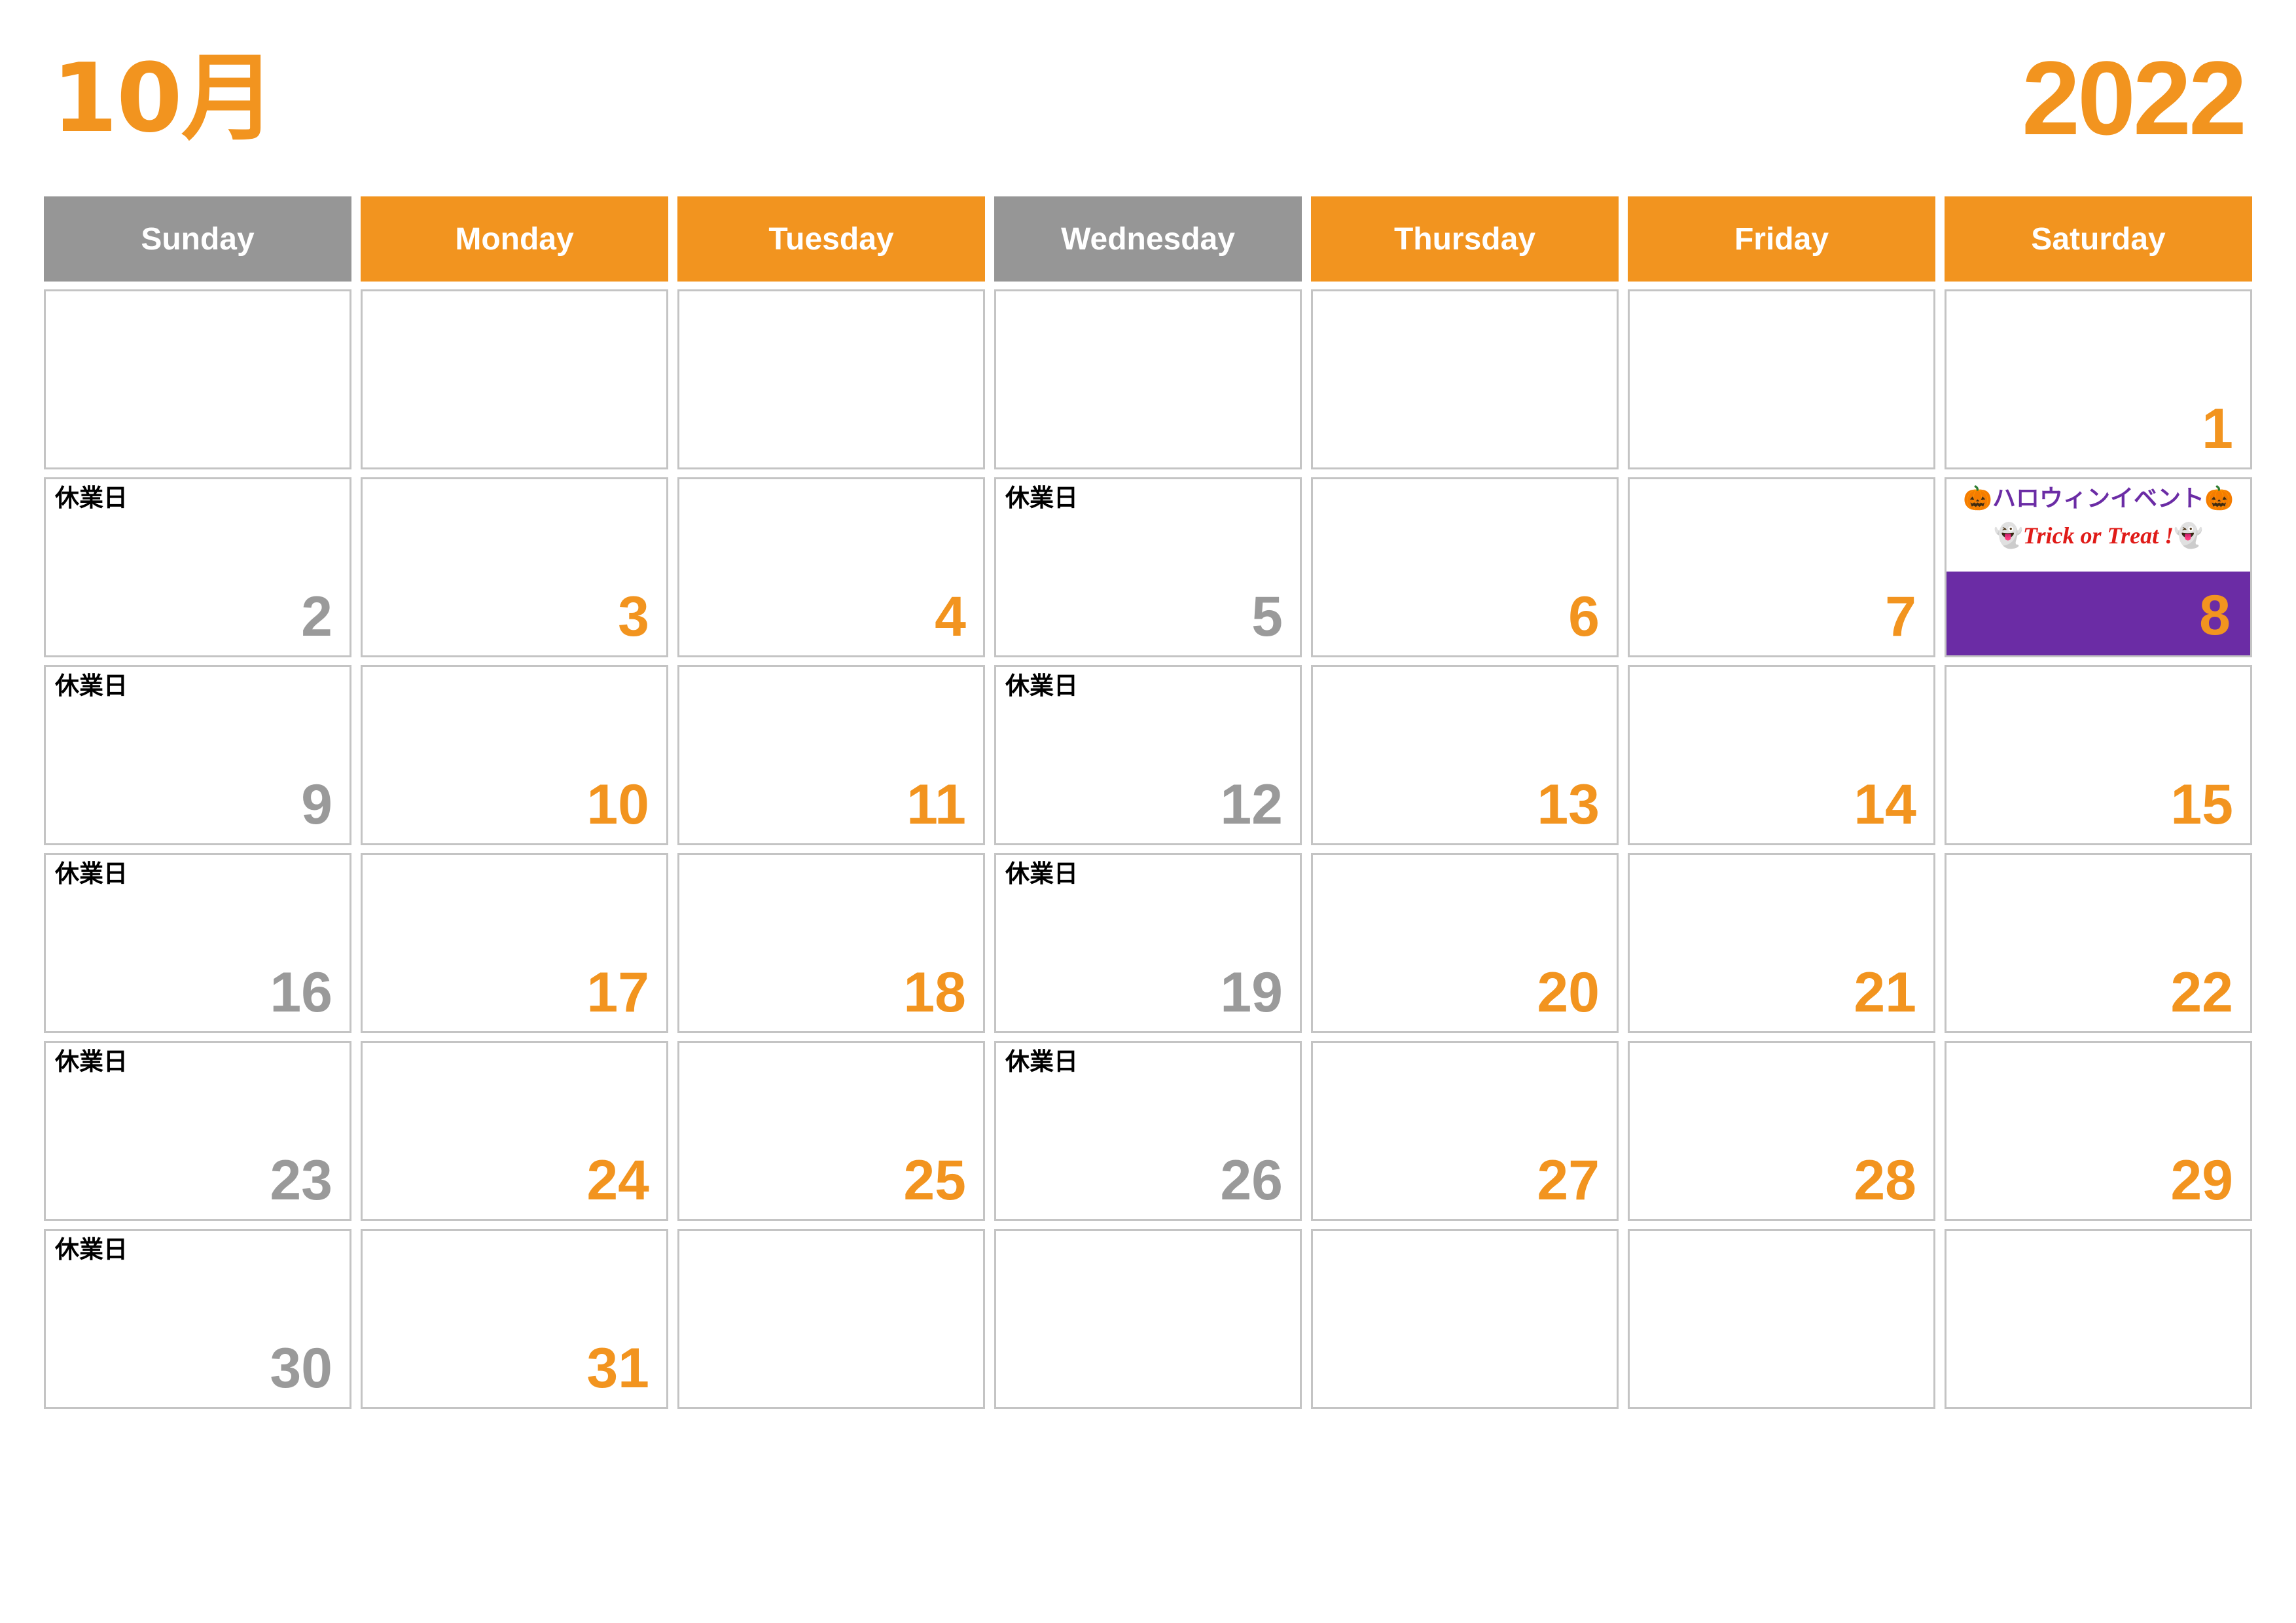  I want to click on day-cell: 休業日 26, so click(1148, 1131).